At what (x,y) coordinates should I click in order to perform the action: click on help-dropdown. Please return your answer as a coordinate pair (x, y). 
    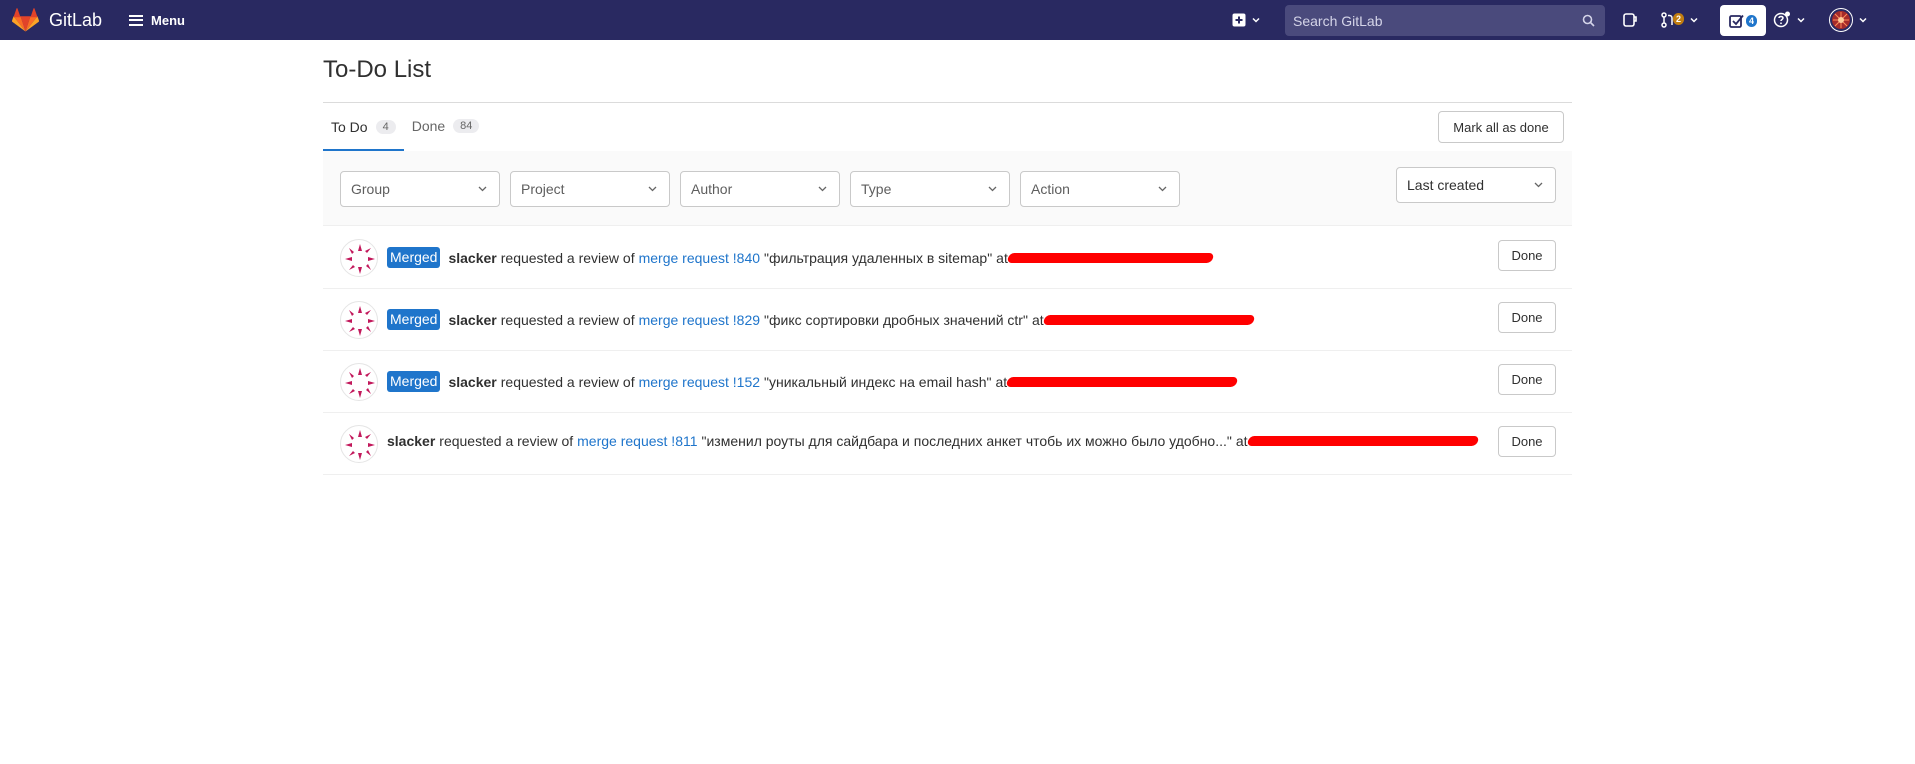
    Looking at the image, I should click on (1789, 20).